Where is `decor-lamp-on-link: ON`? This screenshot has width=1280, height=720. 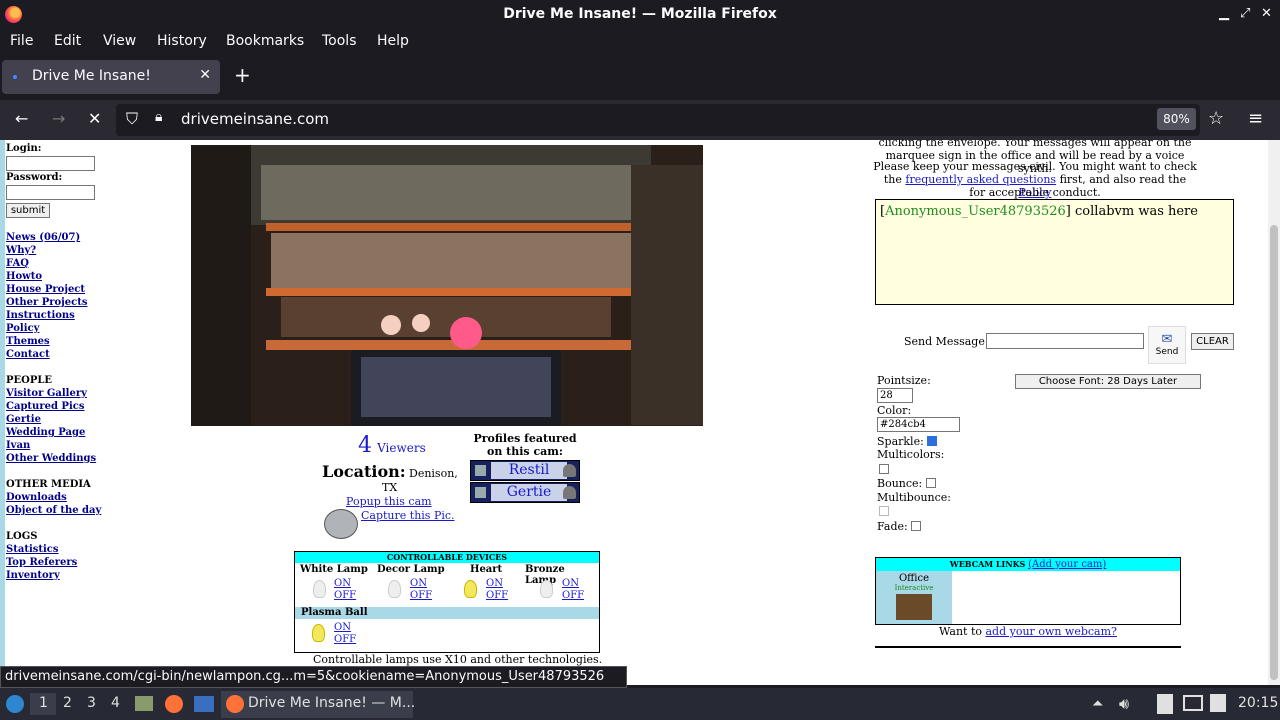 decor-lamp-on-link: ON is located at coordinates (418, 584).